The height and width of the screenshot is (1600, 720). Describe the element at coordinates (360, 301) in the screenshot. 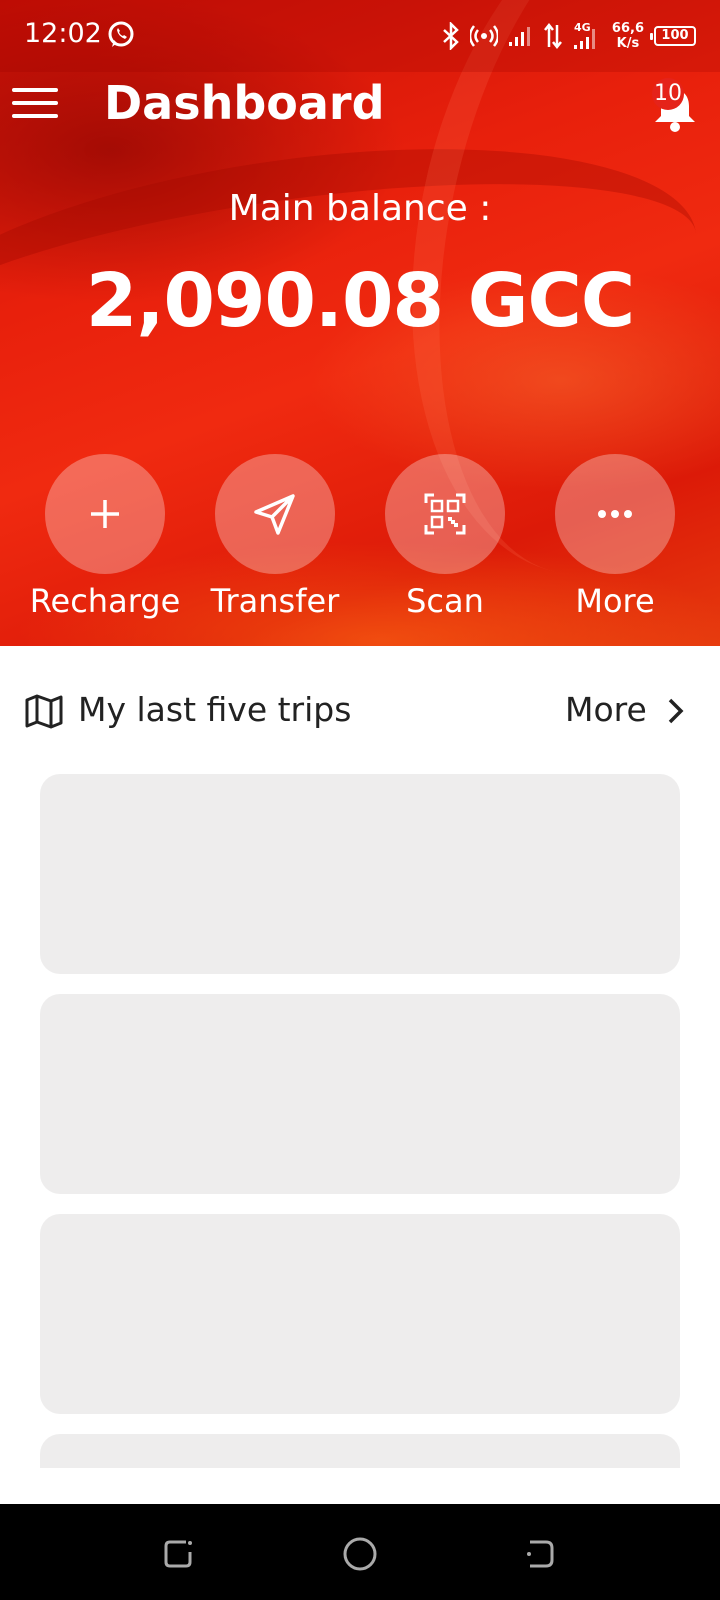

I see `balance-value: 2,090.08 GCC` at that location.